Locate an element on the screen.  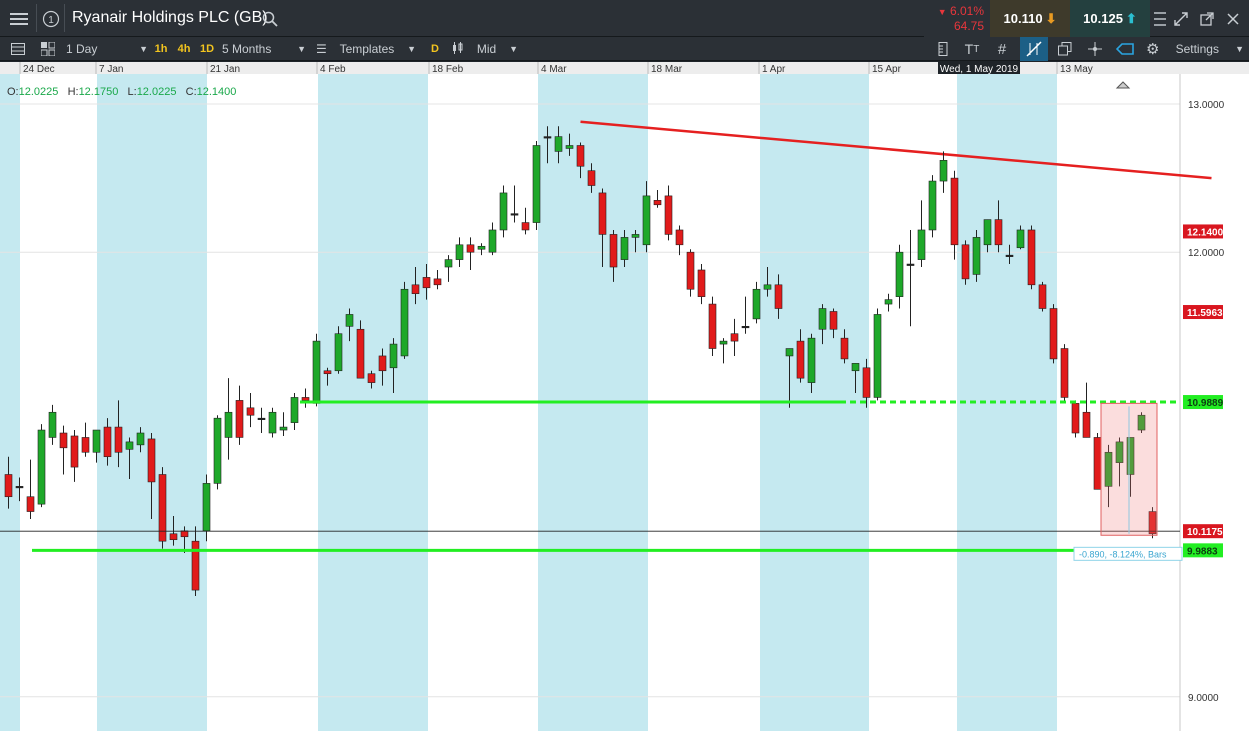
buy-button: 10.125 ⬆ is located at coordinates (1110, 18).